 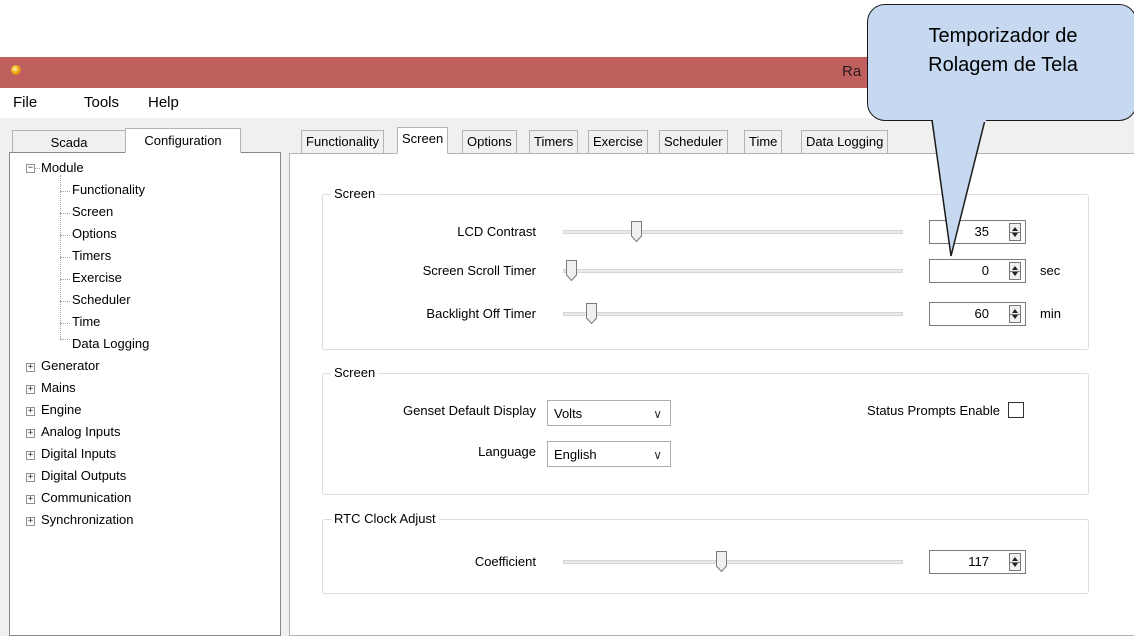 I want to click on tree-item-screen: Screen, so click(x=92, y=211).